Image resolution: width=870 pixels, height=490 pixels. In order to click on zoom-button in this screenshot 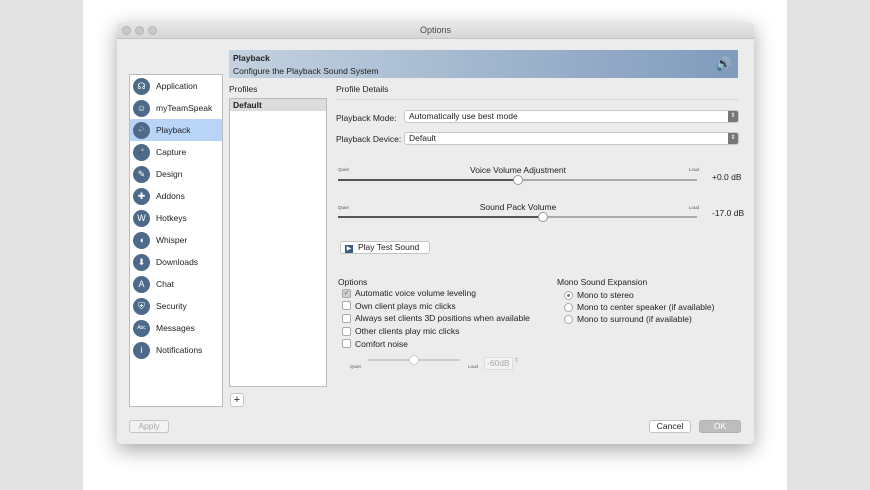, I will do `click(152, 30)`.